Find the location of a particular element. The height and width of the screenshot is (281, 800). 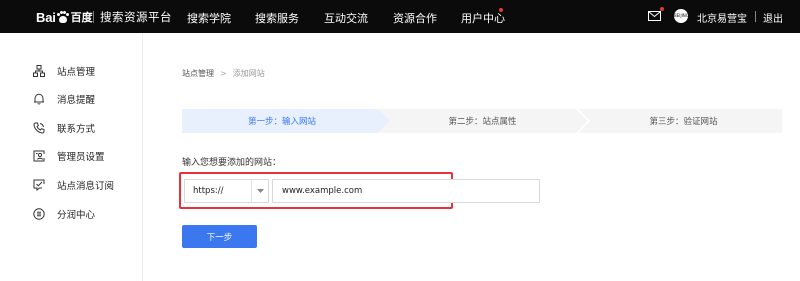

sidebar-item-notifications: 消息提醒 is located at coordinates (64, 99).